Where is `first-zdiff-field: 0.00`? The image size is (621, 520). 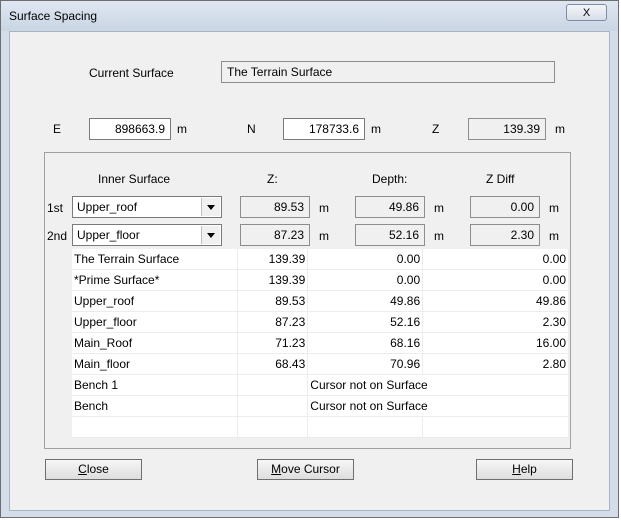 first-zdiff-field: 0.00 is located at coordinates (505, 207).